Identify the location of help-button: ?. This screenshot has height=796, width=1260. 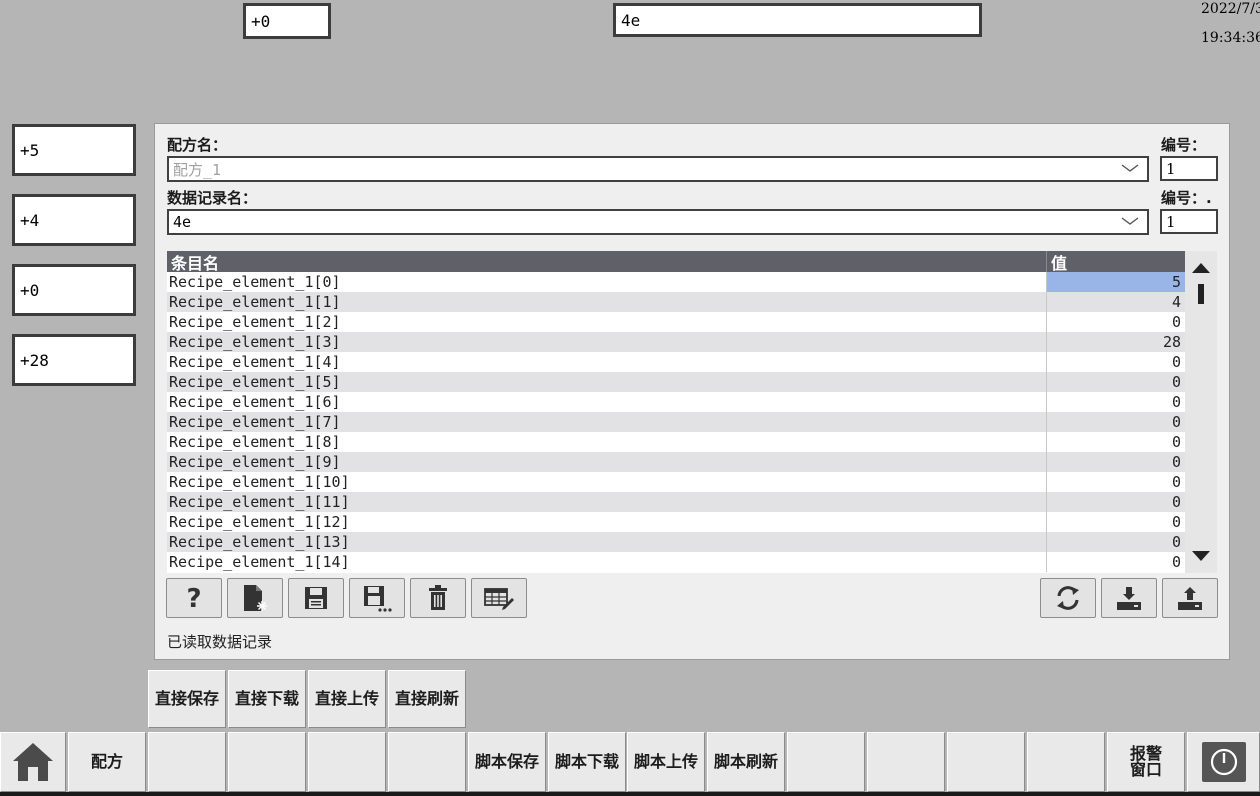
(194, 598).